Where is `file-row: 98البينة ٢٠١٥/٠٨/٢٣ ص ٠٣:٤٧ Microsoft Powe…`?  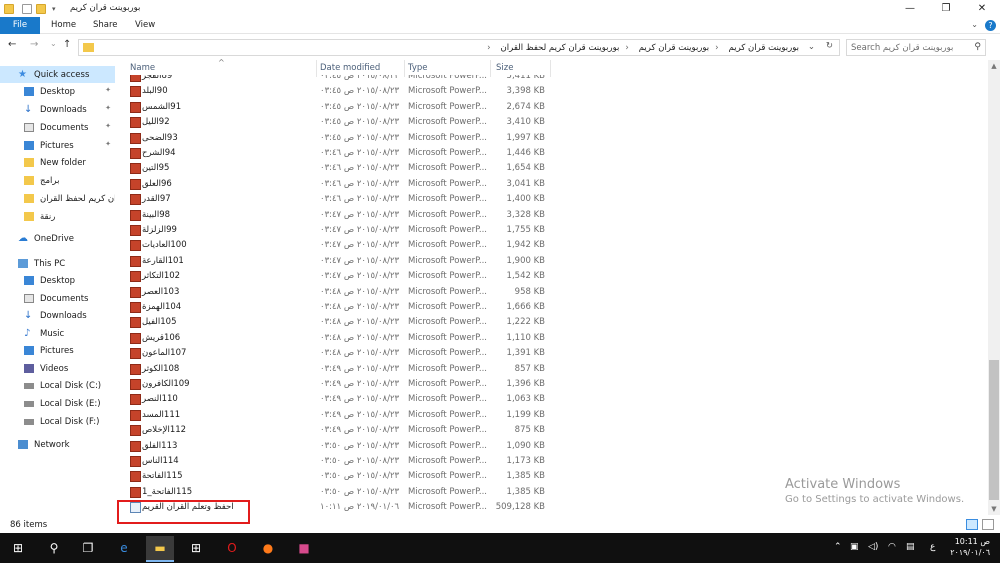 file-row: 98البينة ٢٠١٥/٠٨/٢٣ ص ٠٣:٤٧ Microsoft Powe… is located at coordinates (338, 215).